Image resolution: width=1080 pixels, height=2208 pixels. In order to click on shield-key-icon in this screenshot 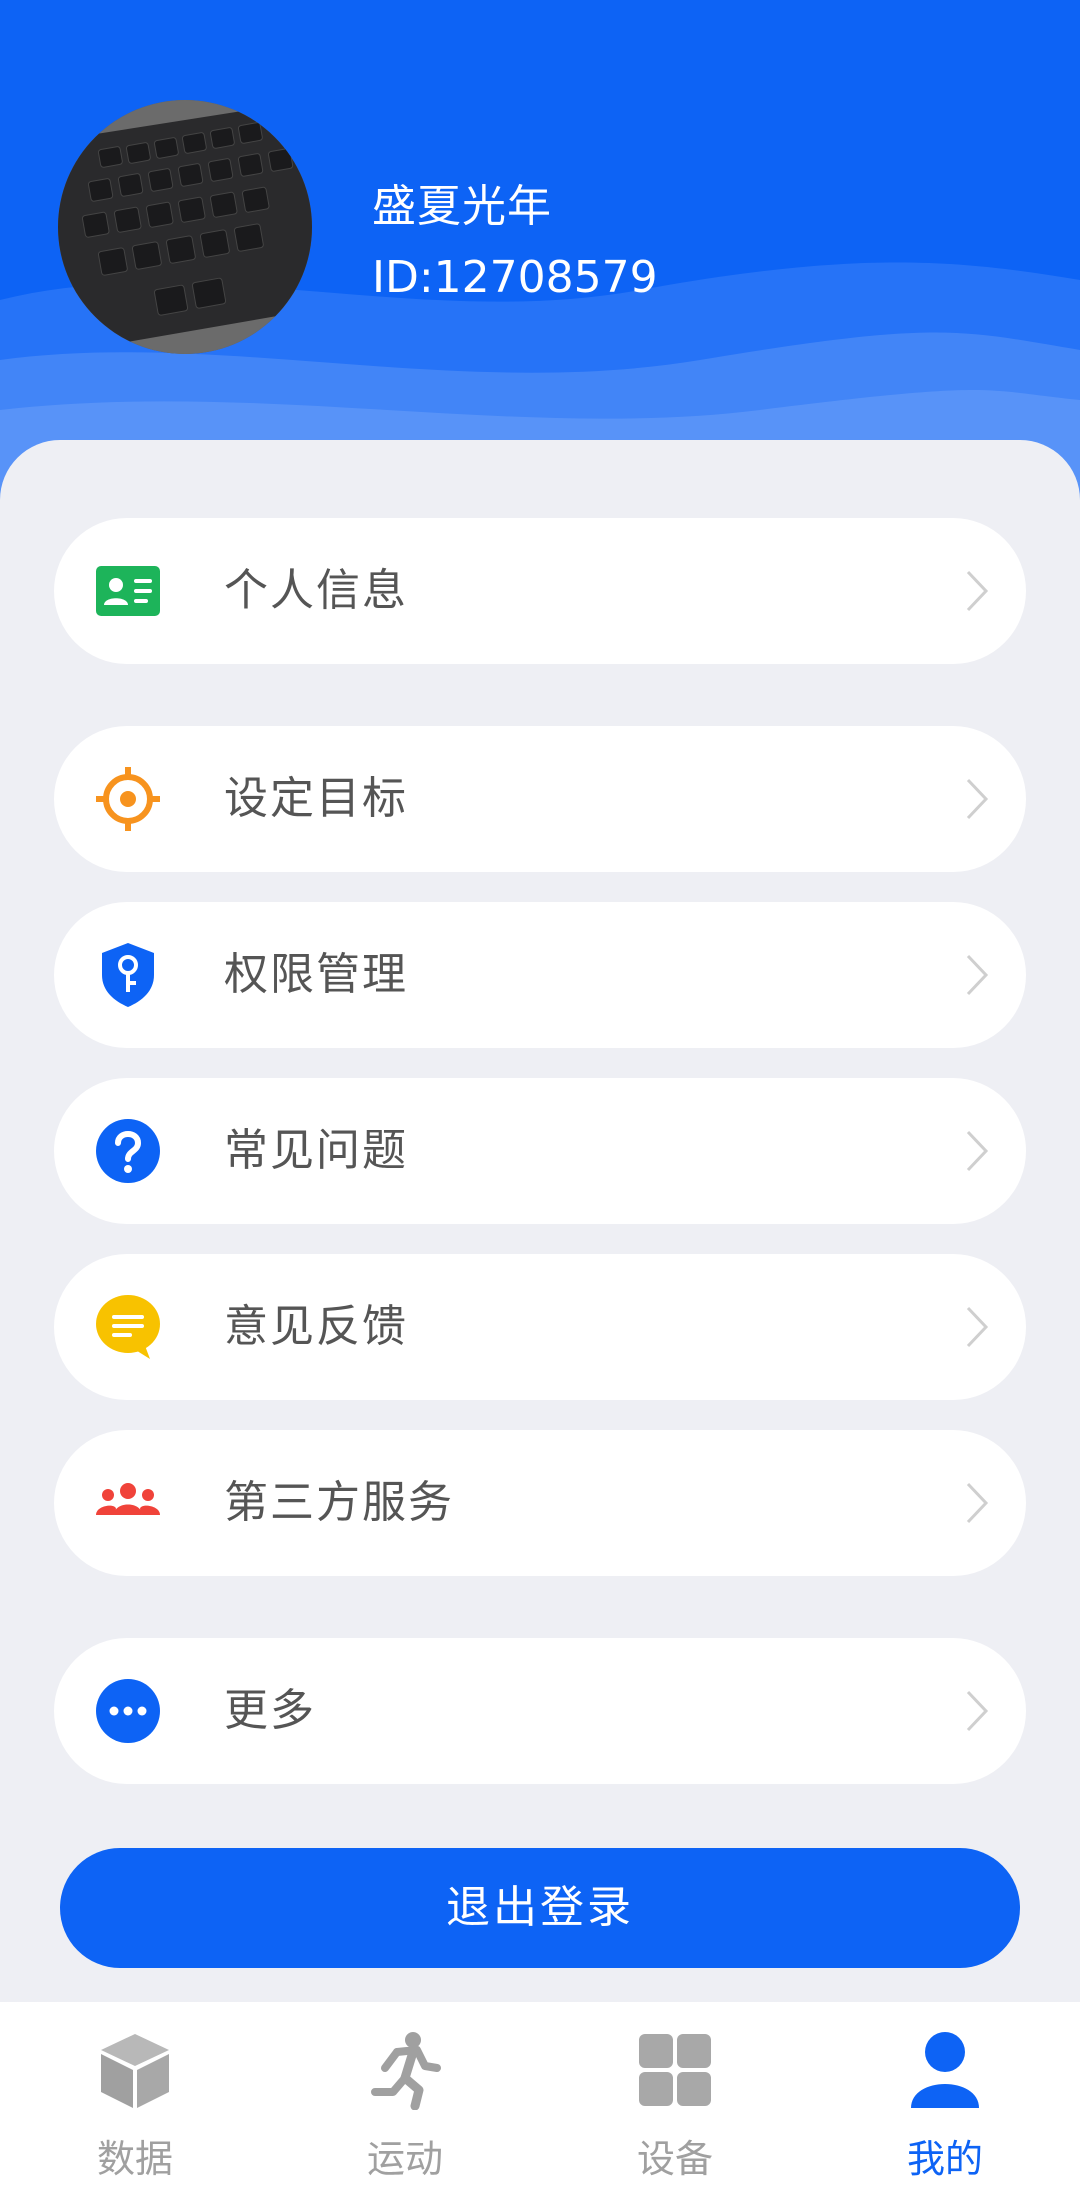, I will do `click(128, 975)`.